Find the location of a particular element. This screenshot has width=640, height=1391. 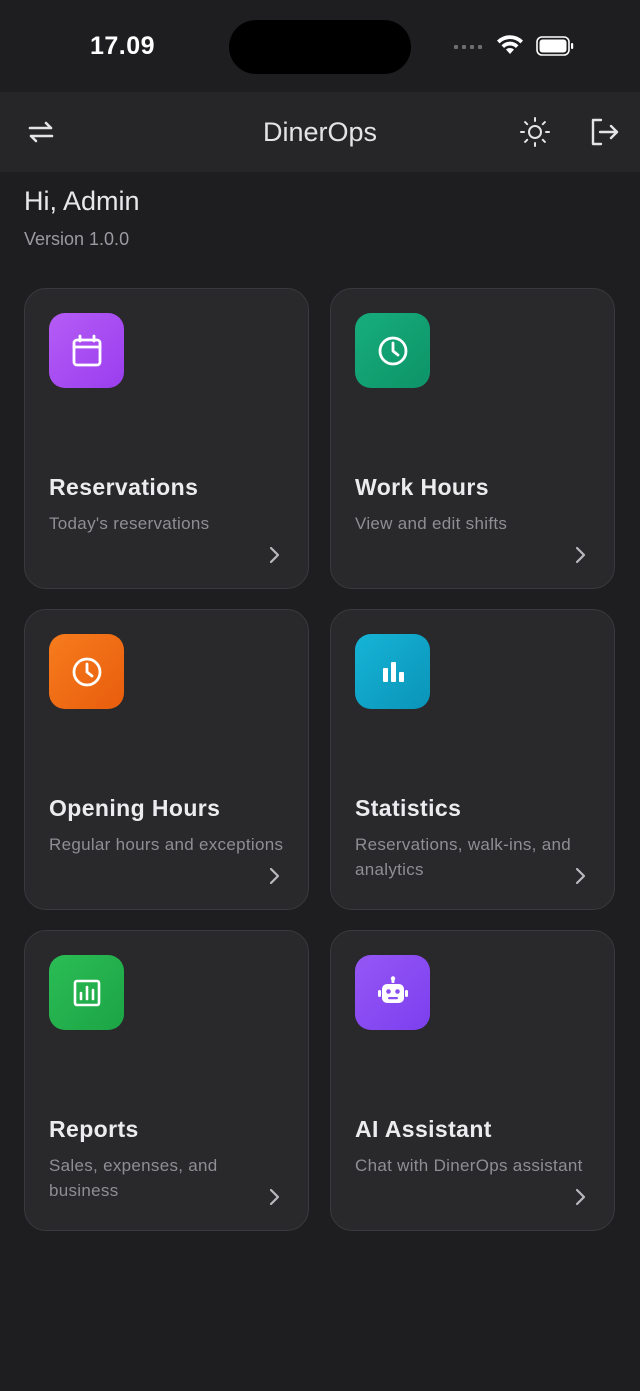

bar-chart-icon is located at coordinates (393, 671).